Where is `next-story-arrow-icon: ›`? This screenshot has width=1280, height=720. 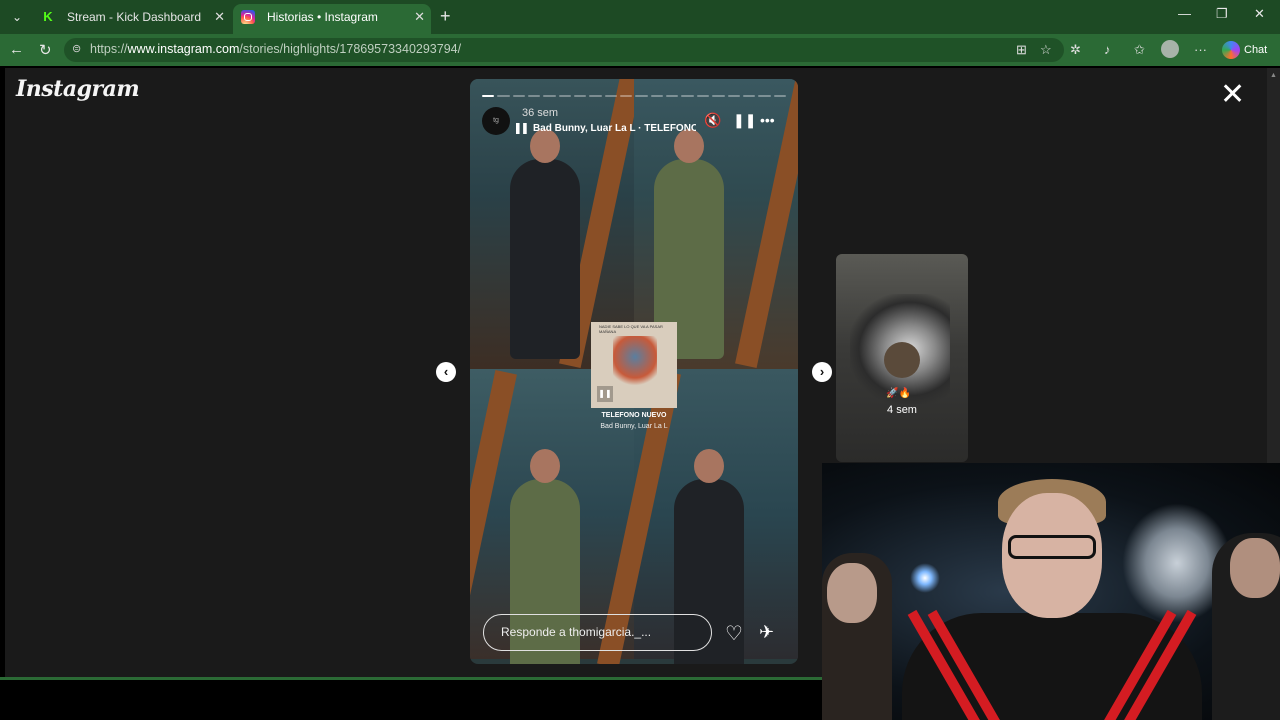
next-story-arrow-icon: › is located at coordinates (822, 372).